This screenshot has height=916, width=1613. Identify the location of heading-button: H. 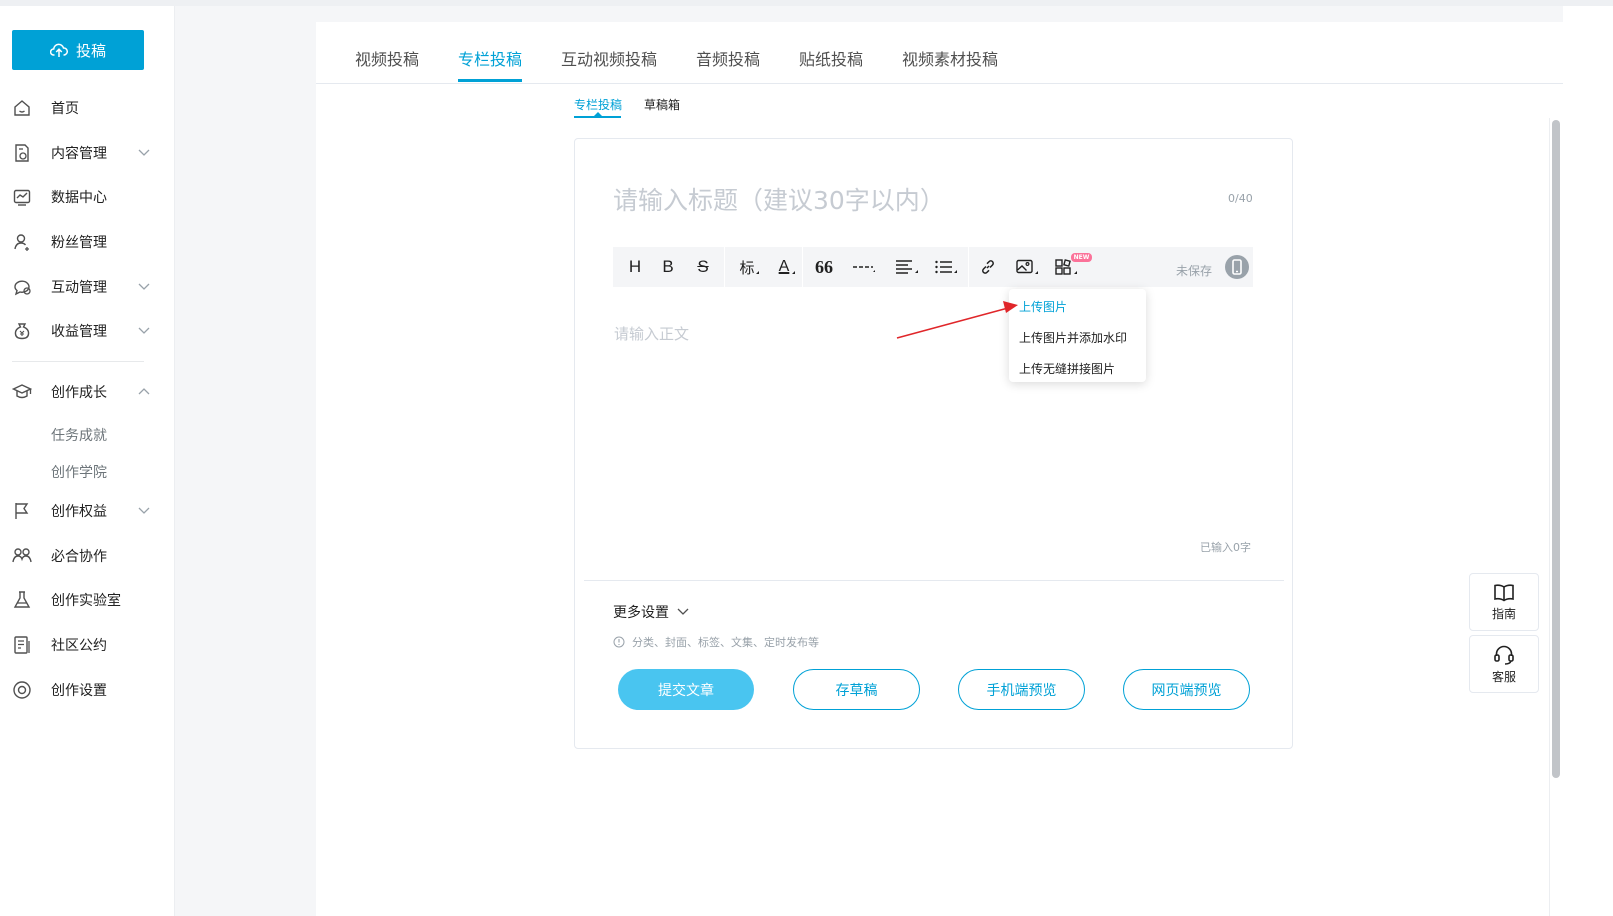
(635, 267).